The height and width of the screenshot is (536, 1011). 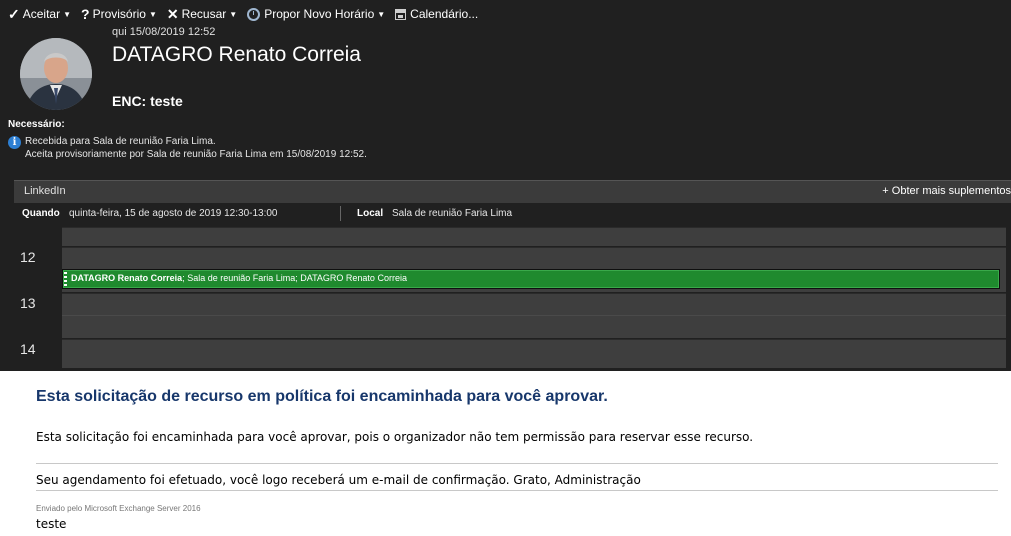 I want to click on hour-label-13: 13, so click(x=28, y=303).